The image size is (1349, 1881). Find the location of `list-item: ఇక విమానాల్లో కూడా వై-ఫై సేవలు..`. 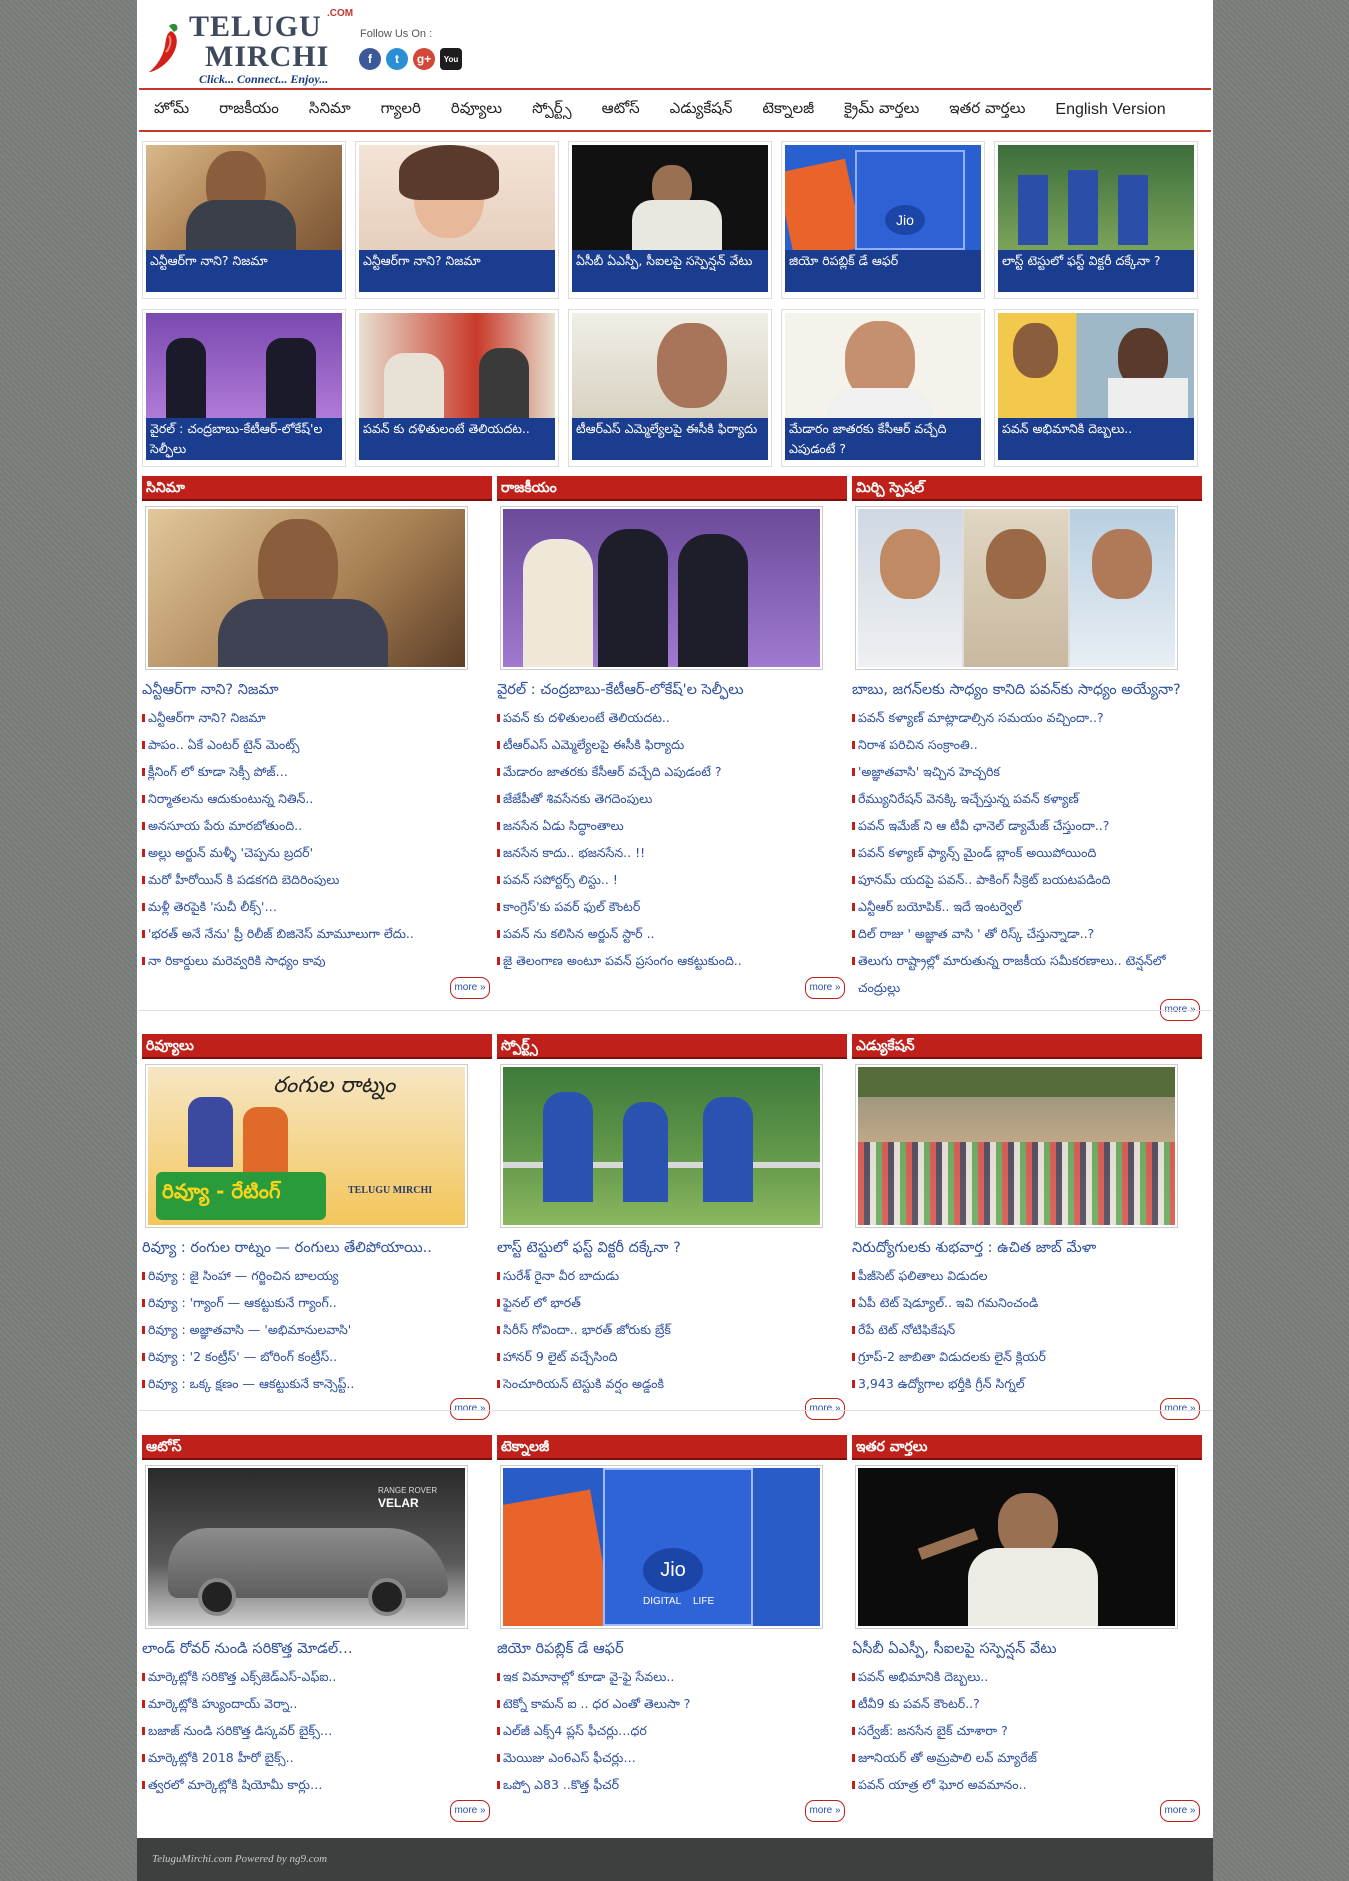

list-item: ఇక విమానాల్లో కూడా వై-ఫై సేవలు.. is located at coordinates (672, 1676).